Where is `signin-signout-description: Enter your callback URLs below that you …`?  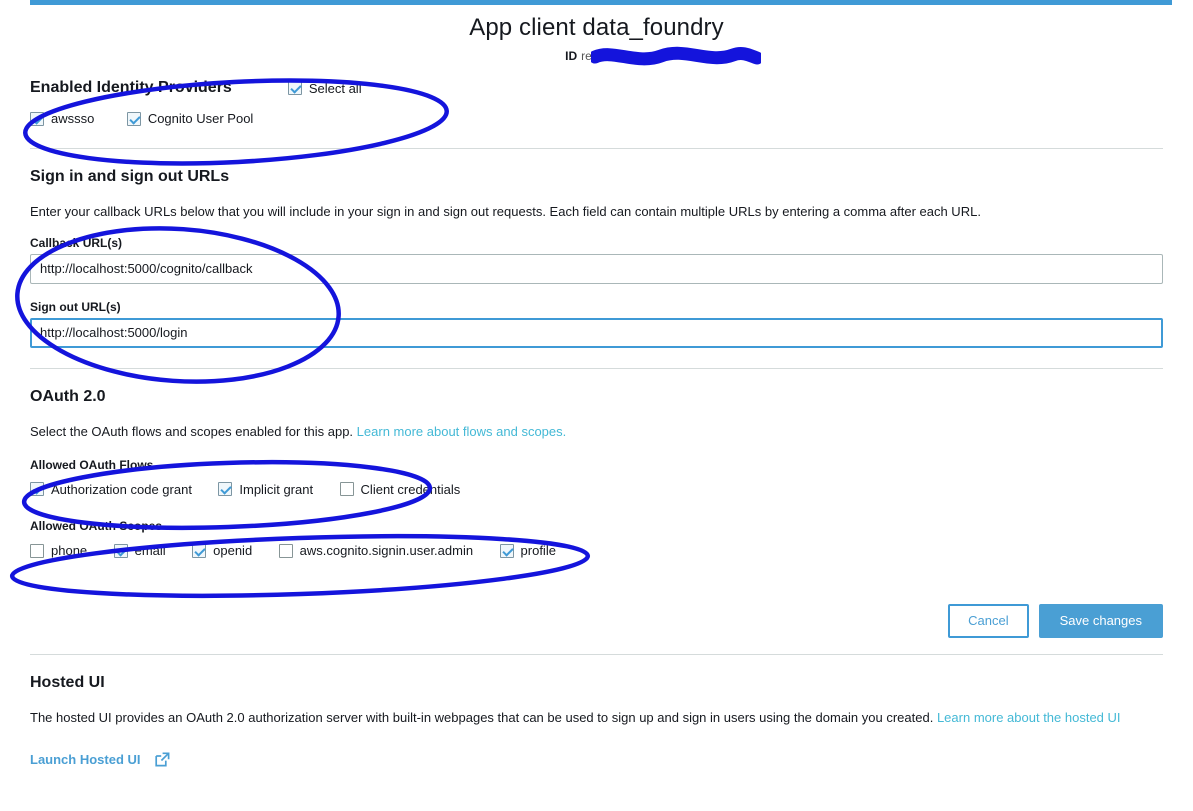 signin-signout-description: Enter your callback URLs below that you … is located at coordinates (505, 211).